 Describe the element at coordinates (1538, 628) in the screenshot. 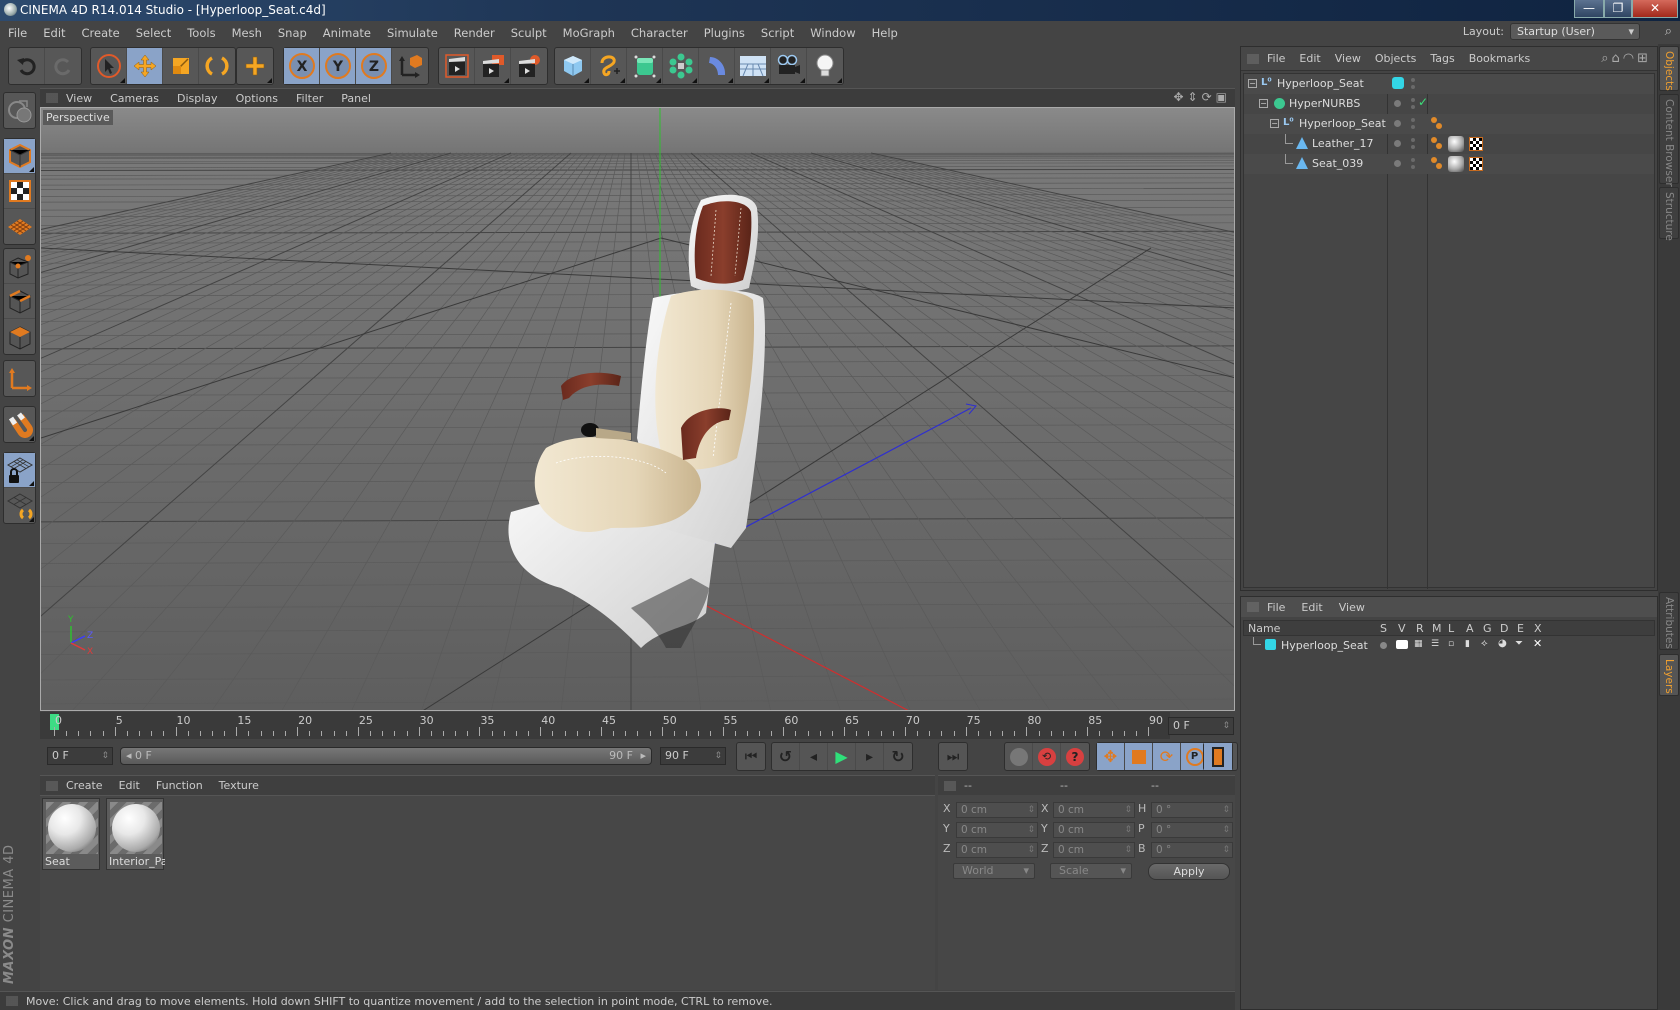

I see `col-xref: X` at that location.